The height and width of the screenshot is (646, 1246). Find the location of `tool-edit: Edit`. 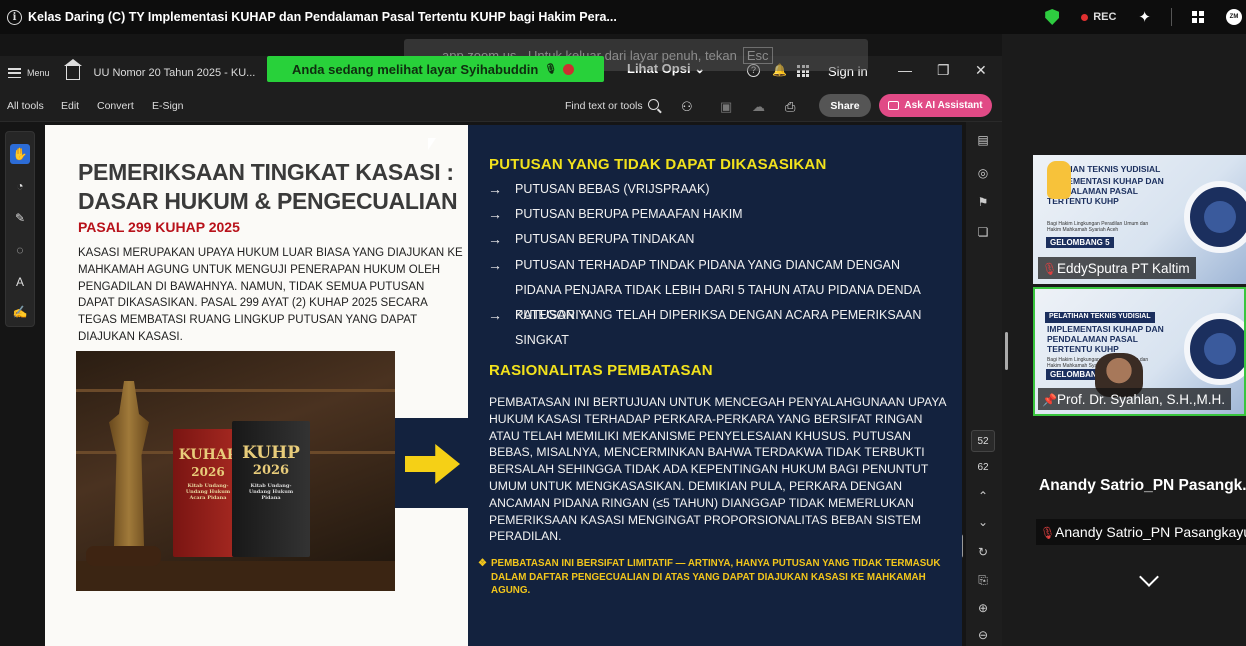

tool-edit: Edit is located at coordinates (70, 106).